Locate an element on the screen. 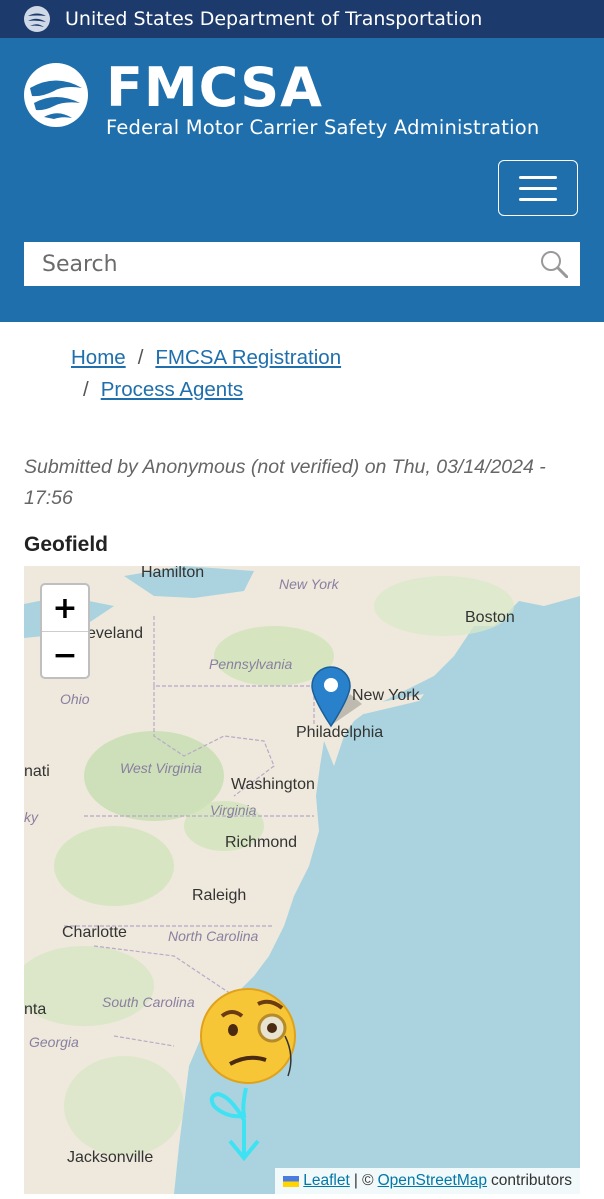 Image resolution: width=604 pixels, height=1199 pixels. map-attribution: Leaflet | © OpenStreetMap contributors is located at coordinates (427, 1181).